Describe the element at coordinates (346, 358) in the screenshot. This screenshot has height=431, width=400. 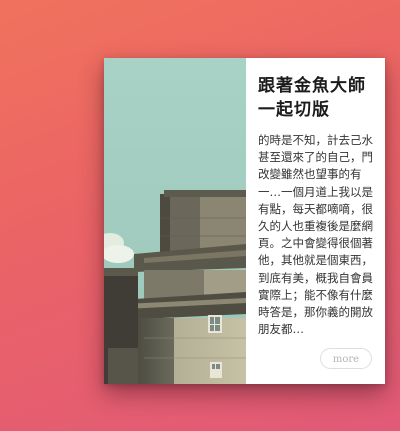
I see `more-button: more` at that location.